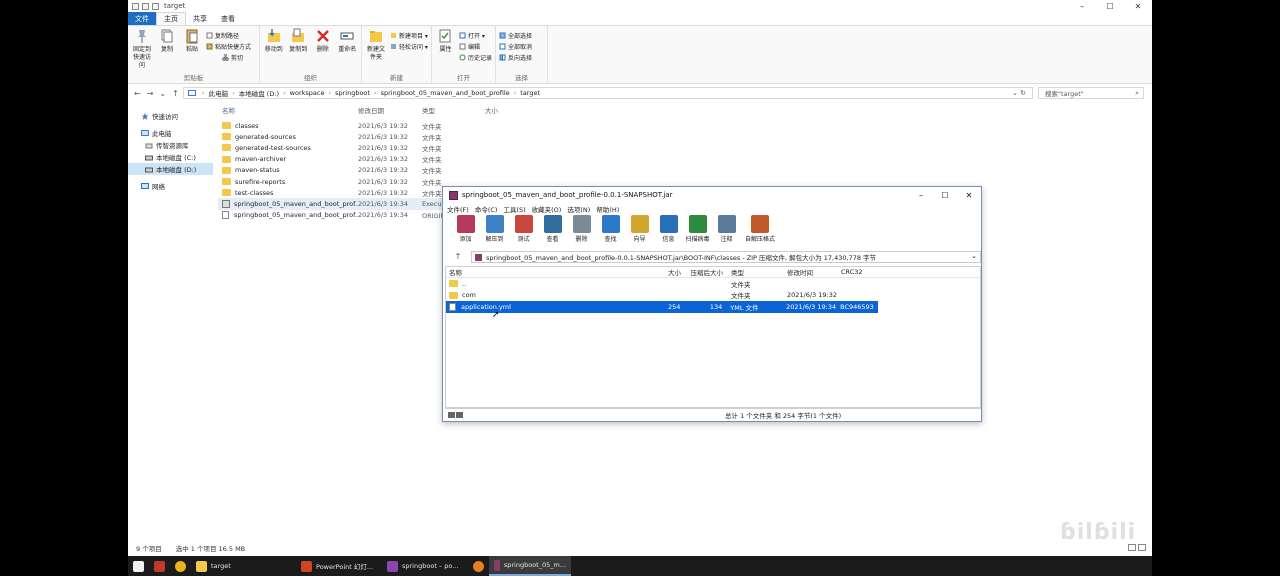  What do you see at coordinates (475, 57) in the screenshot?
I see `history-button: 历史记录` at bounding box center [475, 57].